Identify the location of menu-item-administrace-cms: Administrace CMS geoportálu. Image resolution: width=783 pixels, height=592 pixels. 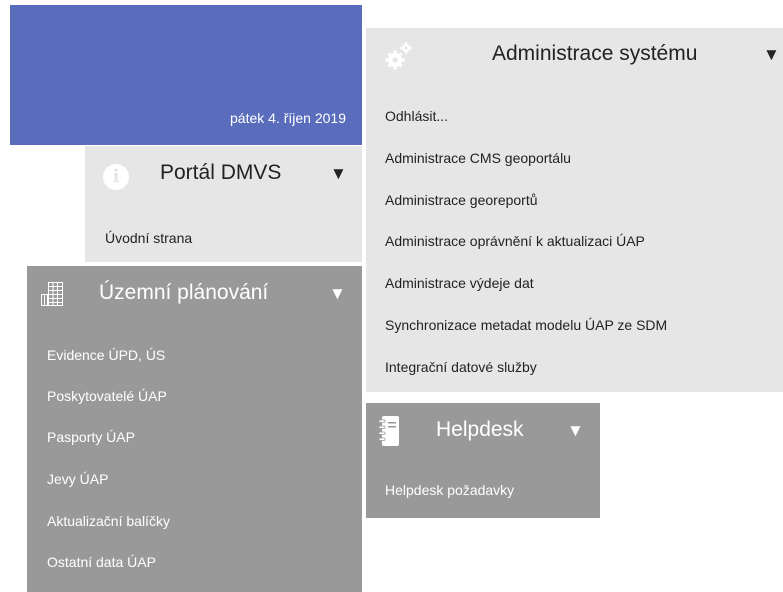
(478, 158).